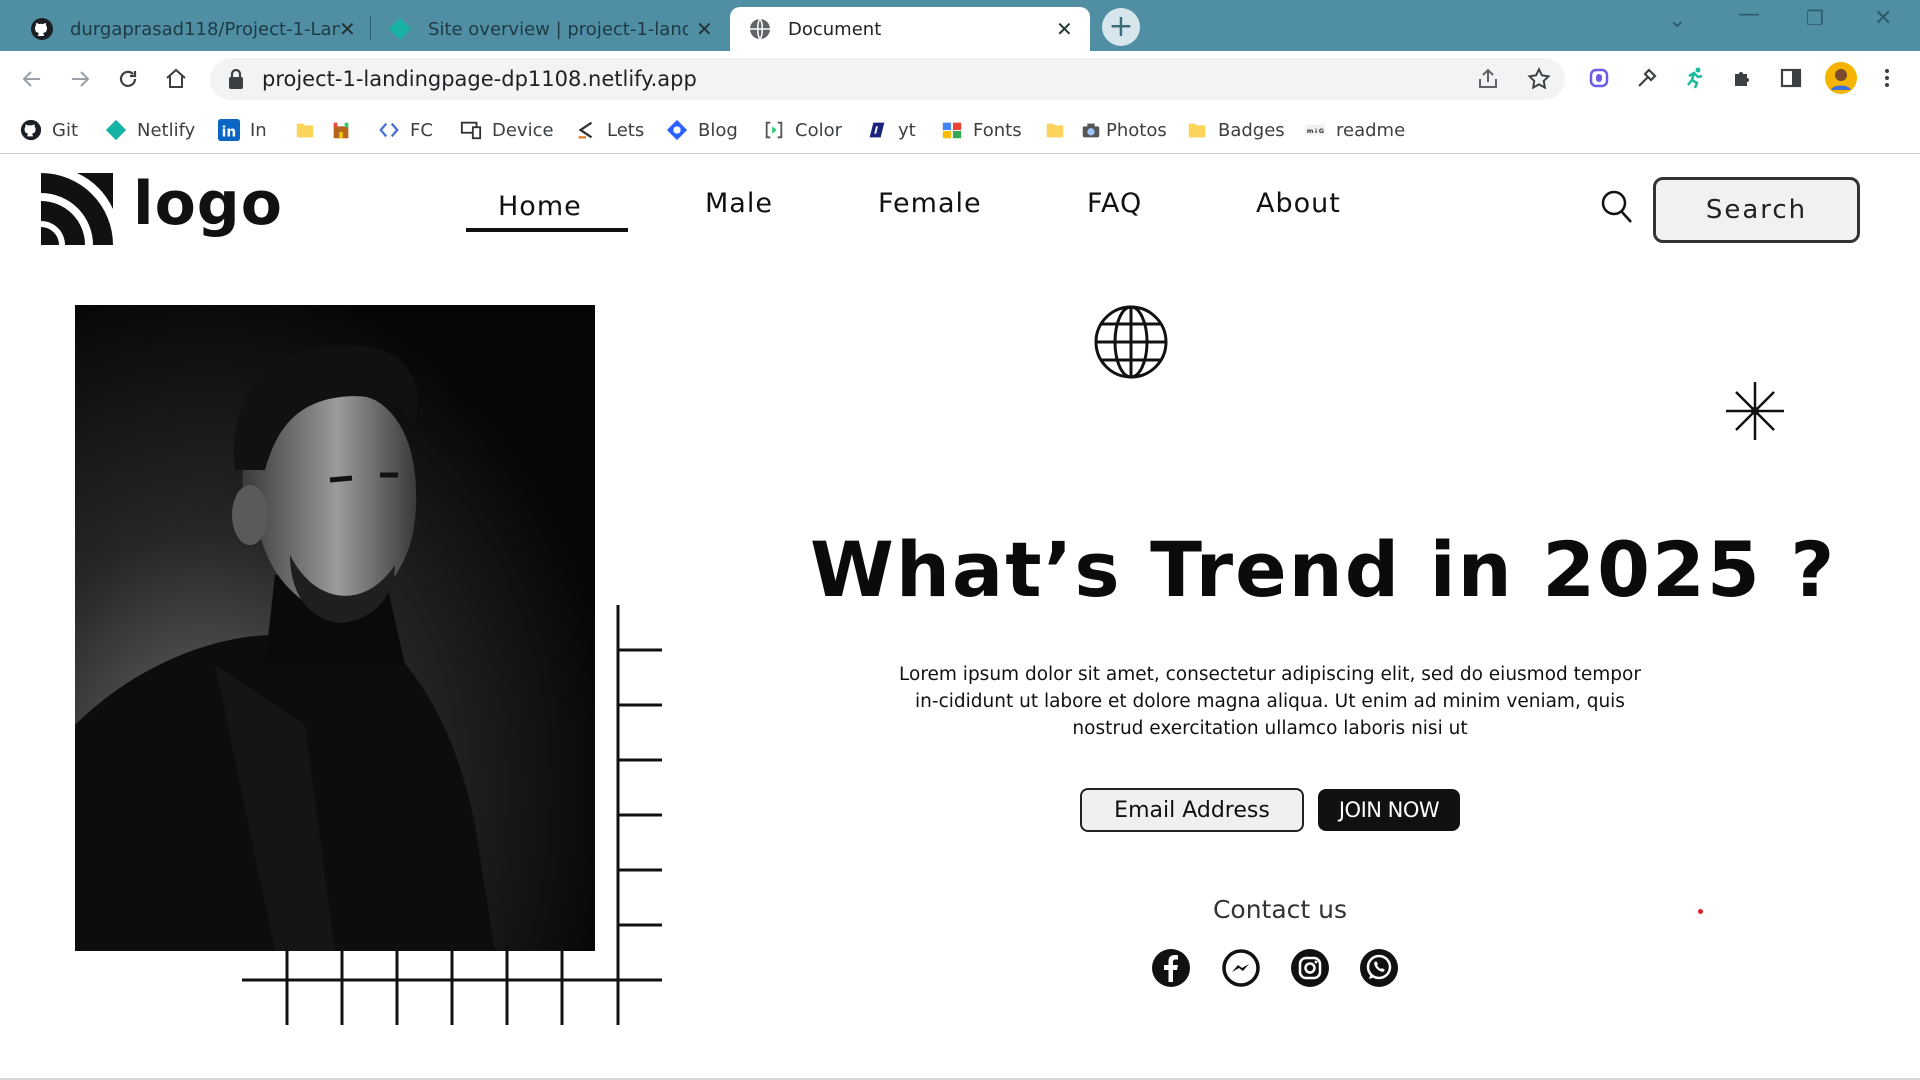 This screenshot has width=1920, height=1080. What do you see at coordinates (1791, 78) in the screenshot?
I see `sidepanel-icon` at bounding box center [1791, 78].